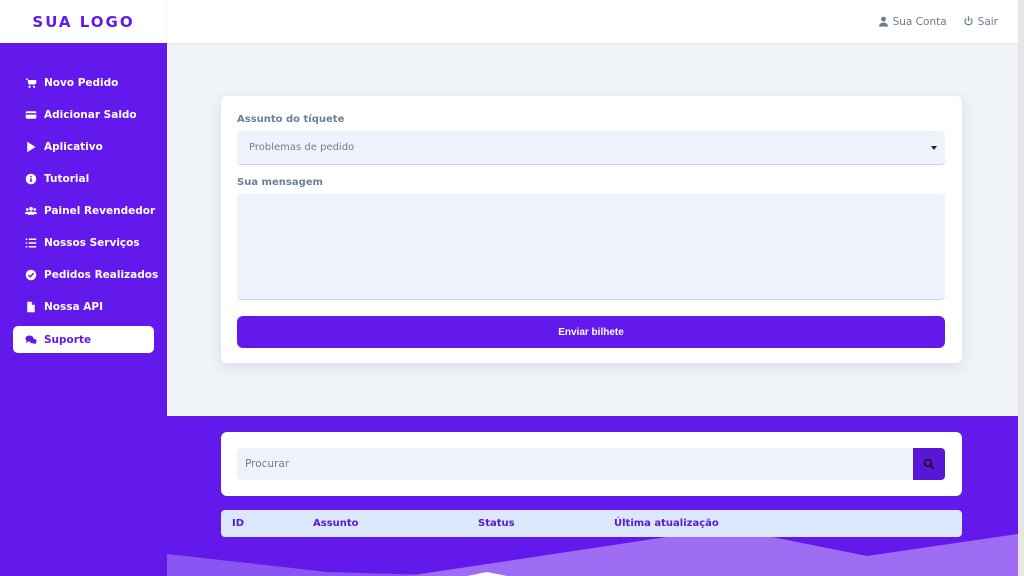 The image size is (1024, 576). What do you see at coordinates (101, 275) in the screenshot?
I see `sidebar-item-label: Pedidos Realizados` at bounding box center [101, 275].